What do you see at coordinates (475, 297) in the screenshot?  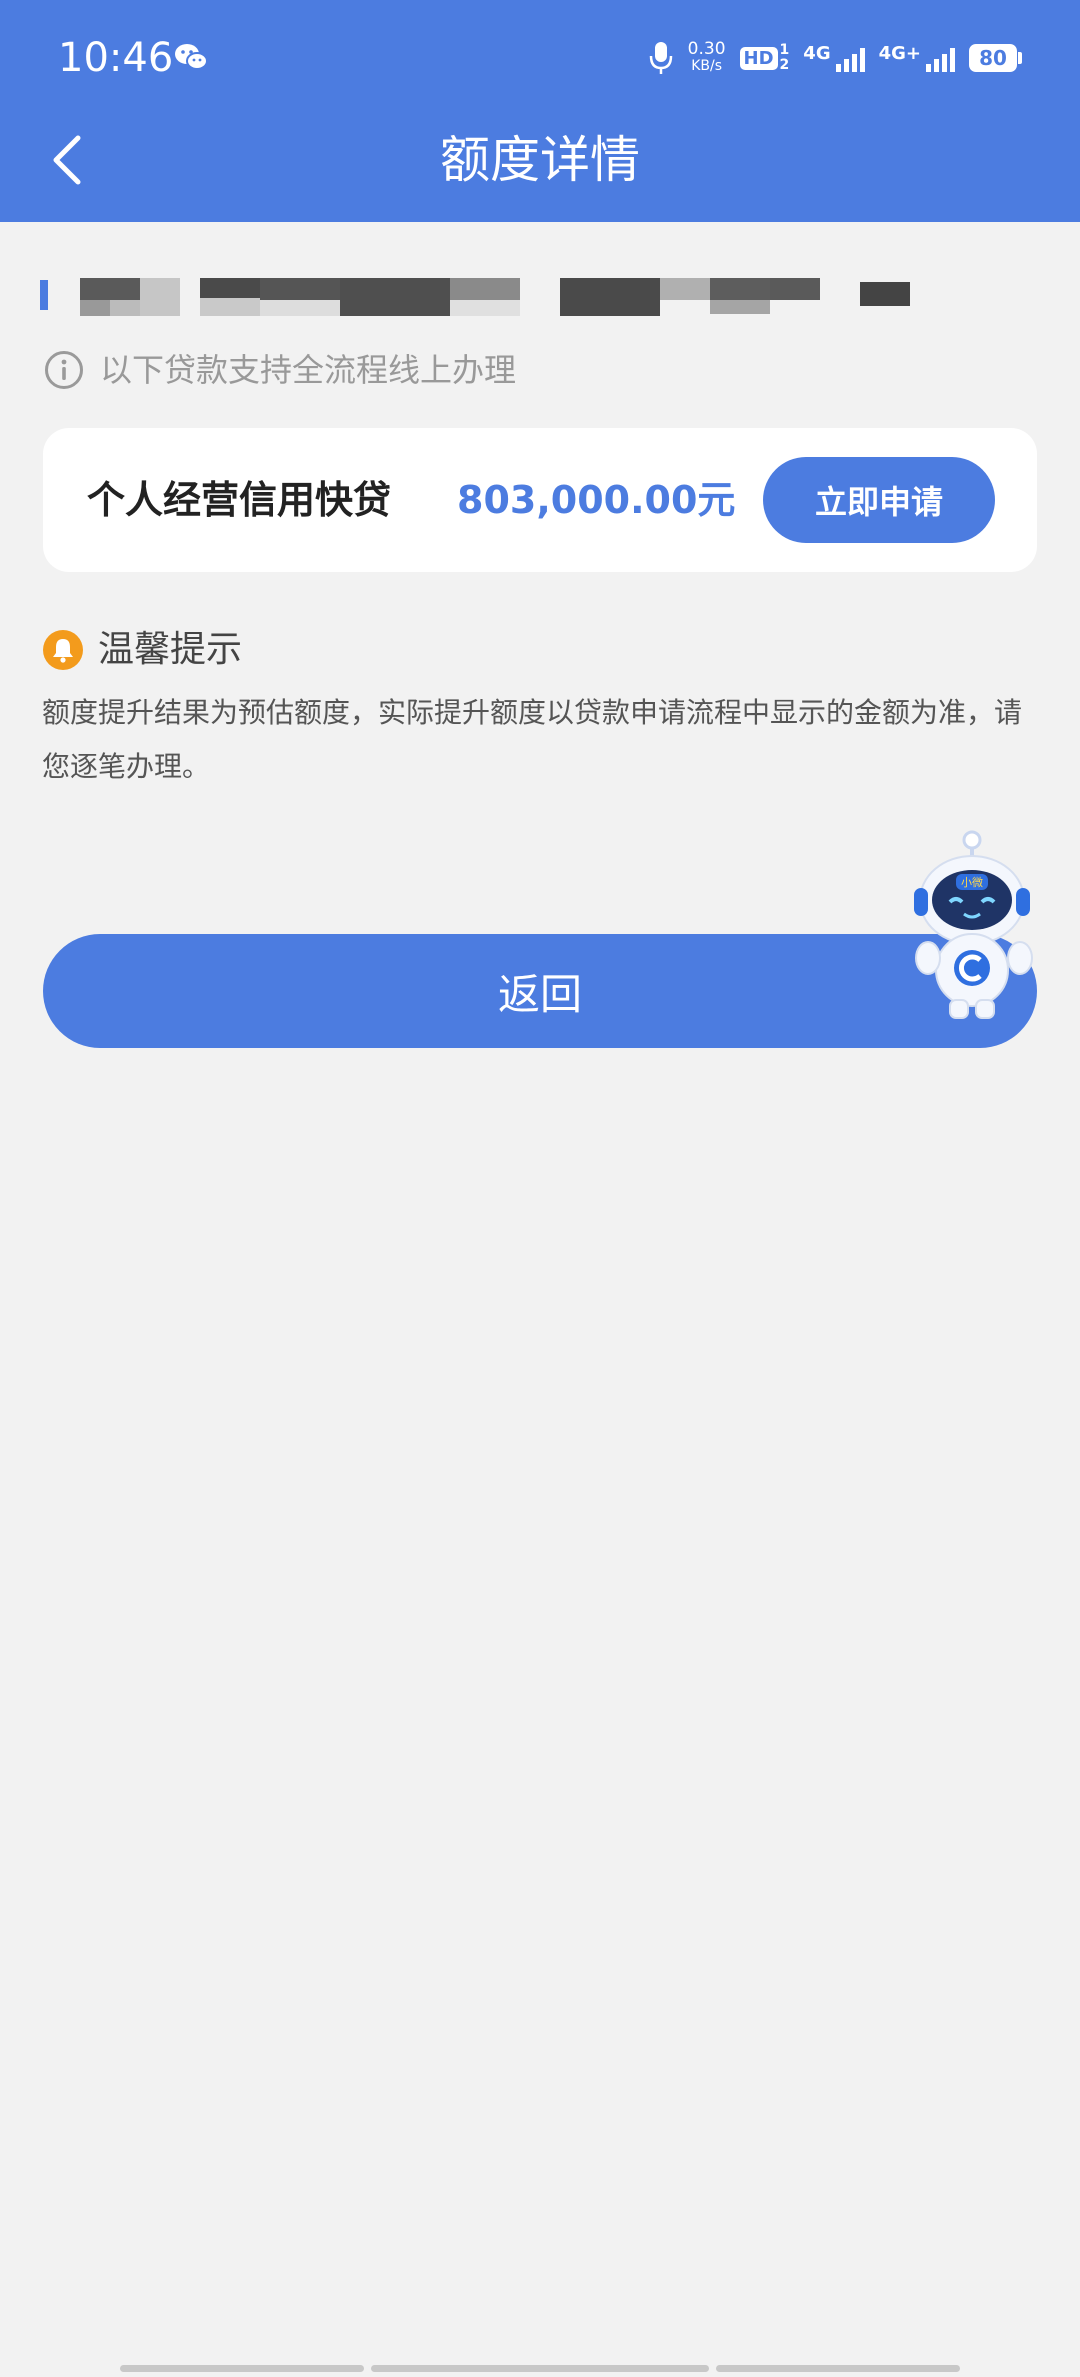 I see `redacted-account-info` at bounding box center [475, 297].